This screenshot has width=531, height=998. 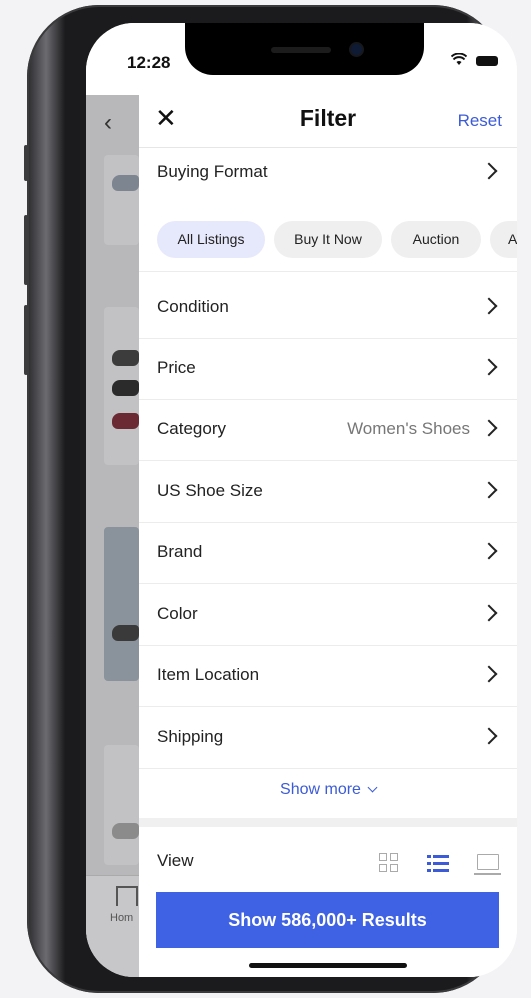 I want to click on notch, so click(x=304, y=49).